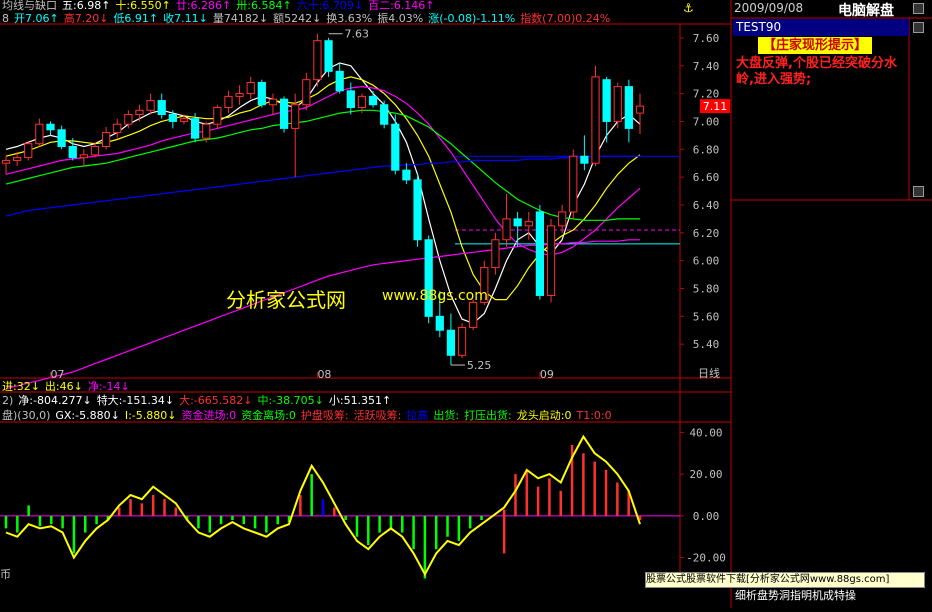  I want to click on row2-item: 指数(7.00)0.24%, so click(565, 18).